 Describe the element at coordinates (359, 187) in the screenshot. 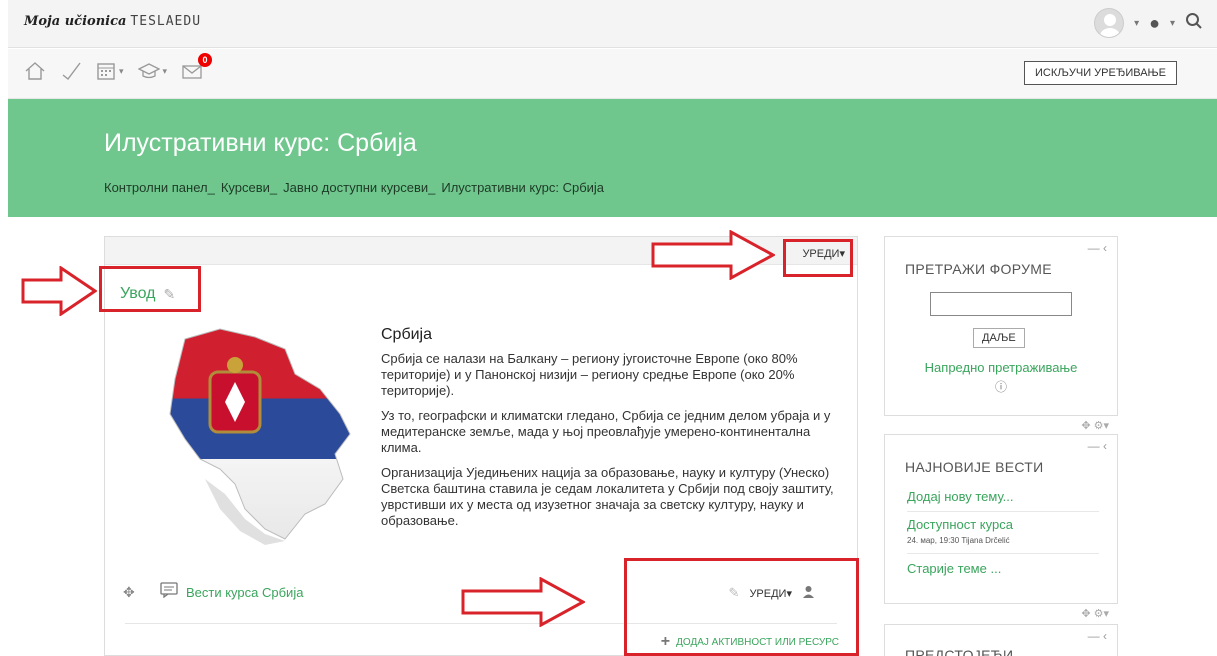

I see `breadcrumb-item-public-courses: Јавно доступни курсеви_` at that location.